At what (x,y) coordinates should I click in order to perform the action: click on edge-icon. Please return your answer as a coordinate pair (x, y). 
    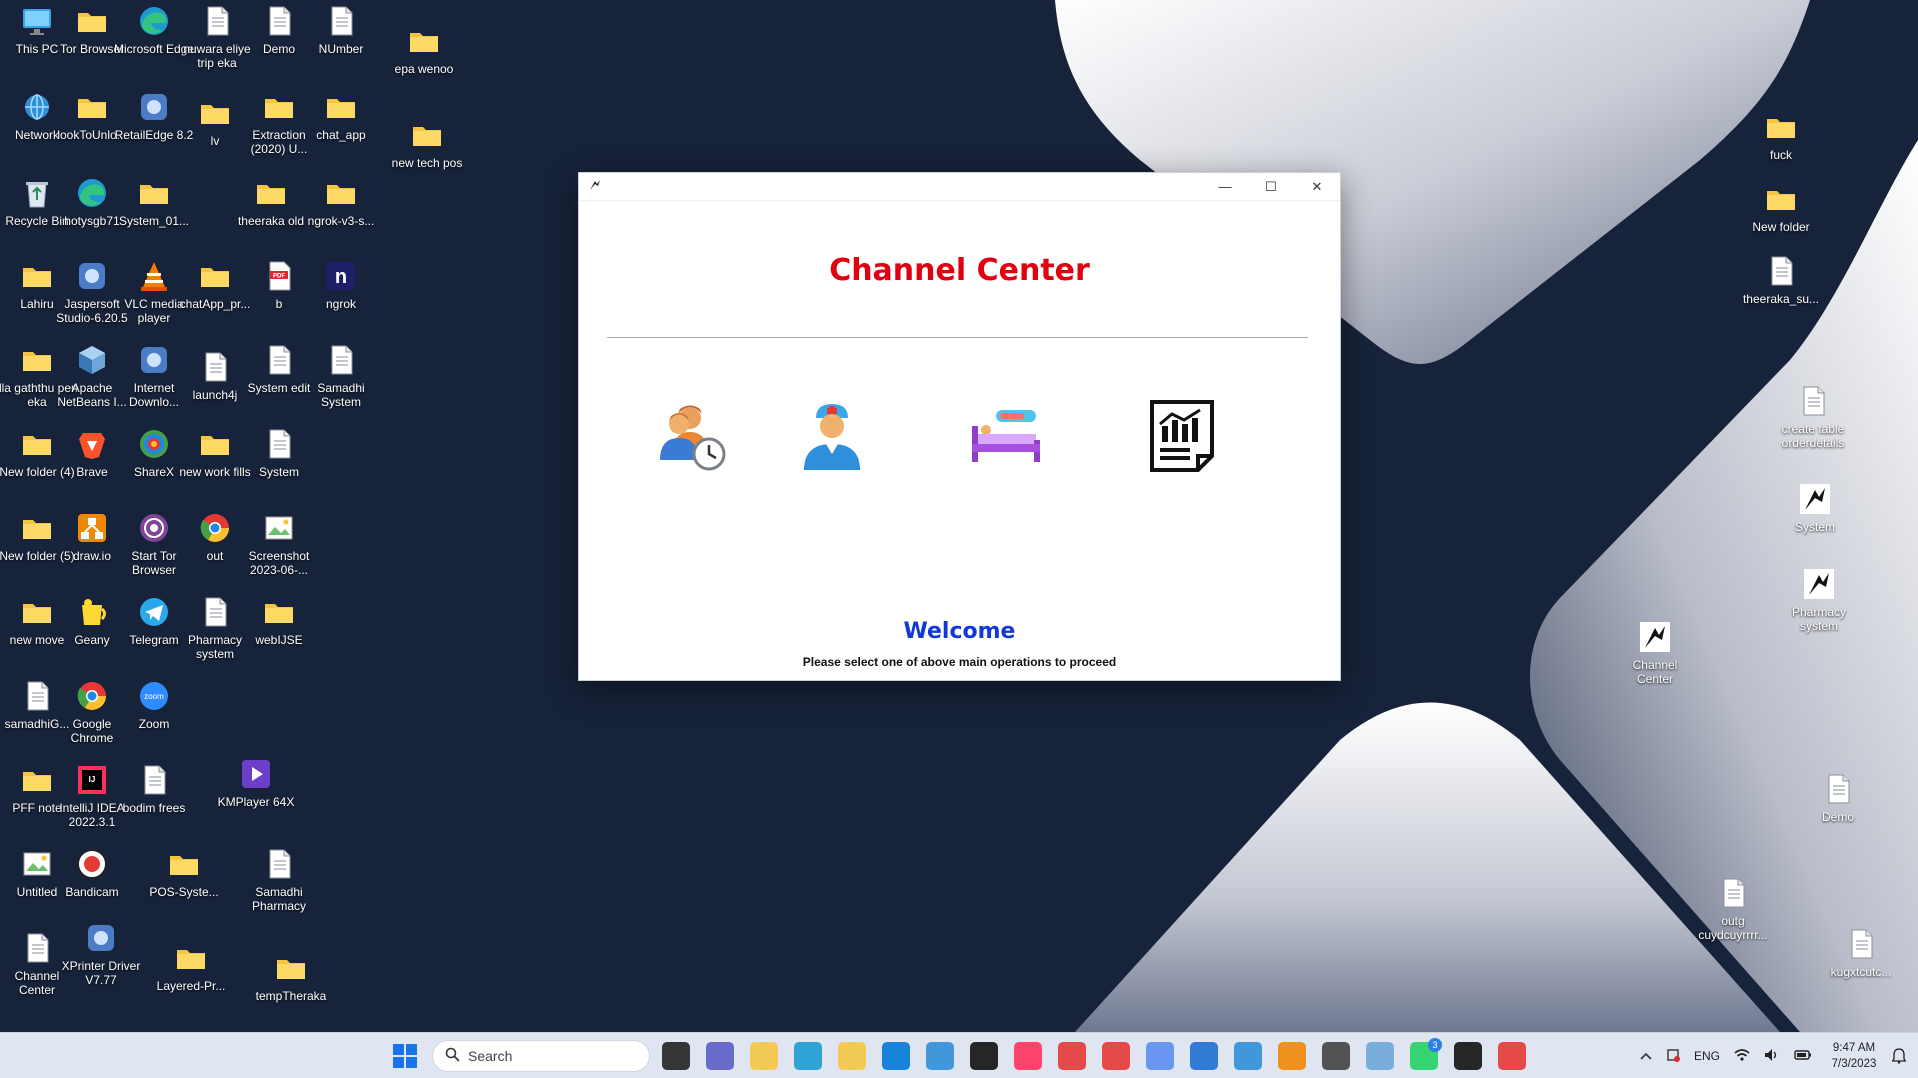
    Looking at the image, I should click on (808, 1056).